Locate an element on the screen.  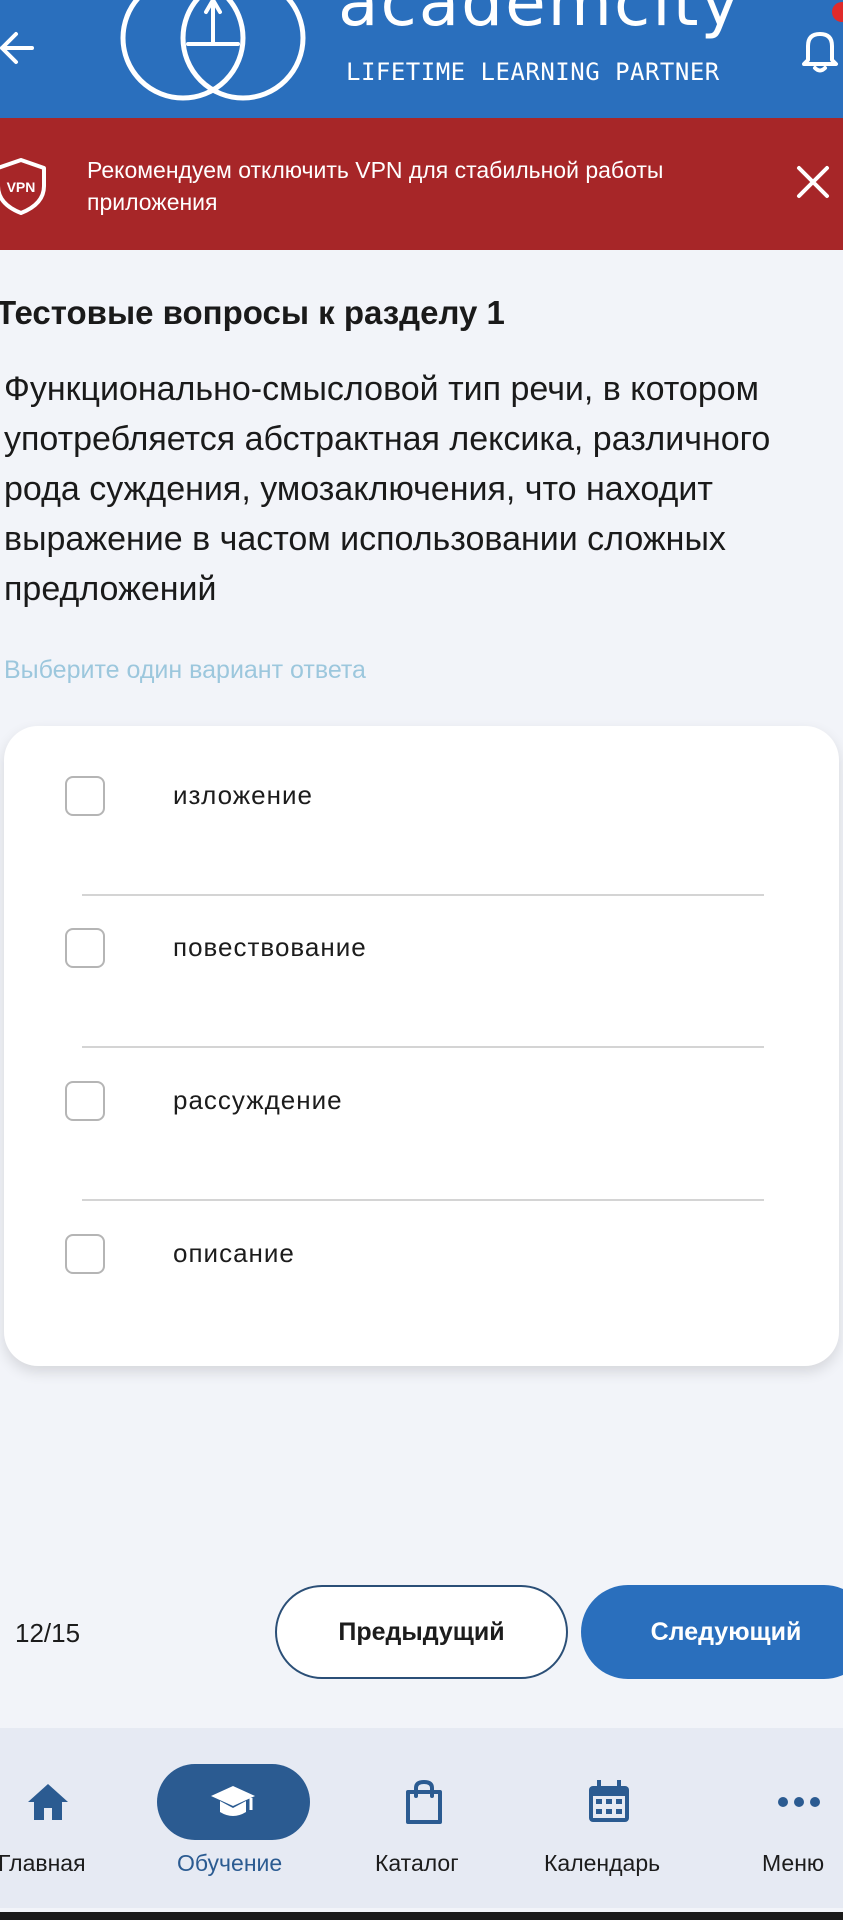
home-icon is located at coordinates (48, 1802).